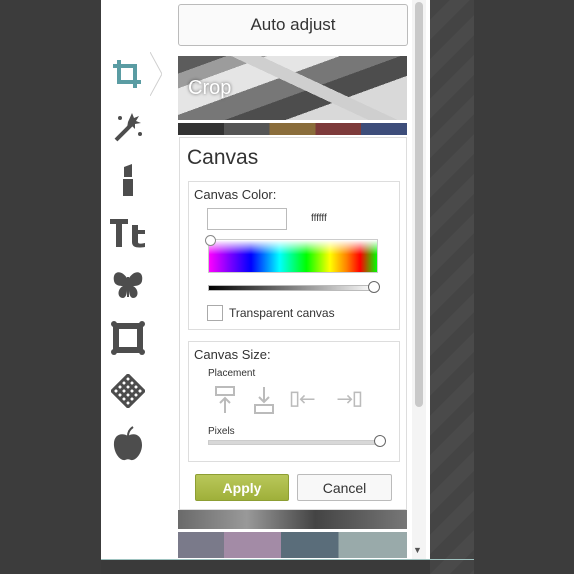  What do you see at coordinates (247, 219) in the screenshot?
I see `color-hex-input` at bounding box center [247, 219].